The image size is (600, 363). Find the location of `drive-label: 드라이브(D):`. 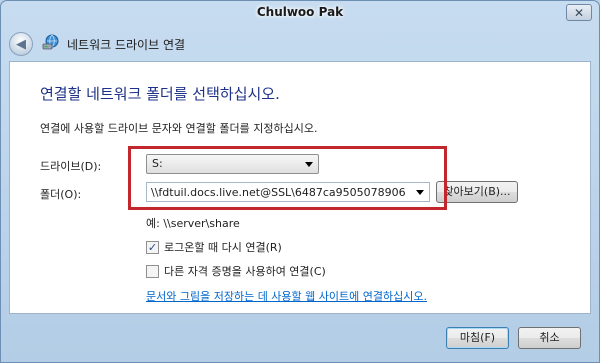

drive-label: 드라이브(D): is located at coordinates (71, 166).